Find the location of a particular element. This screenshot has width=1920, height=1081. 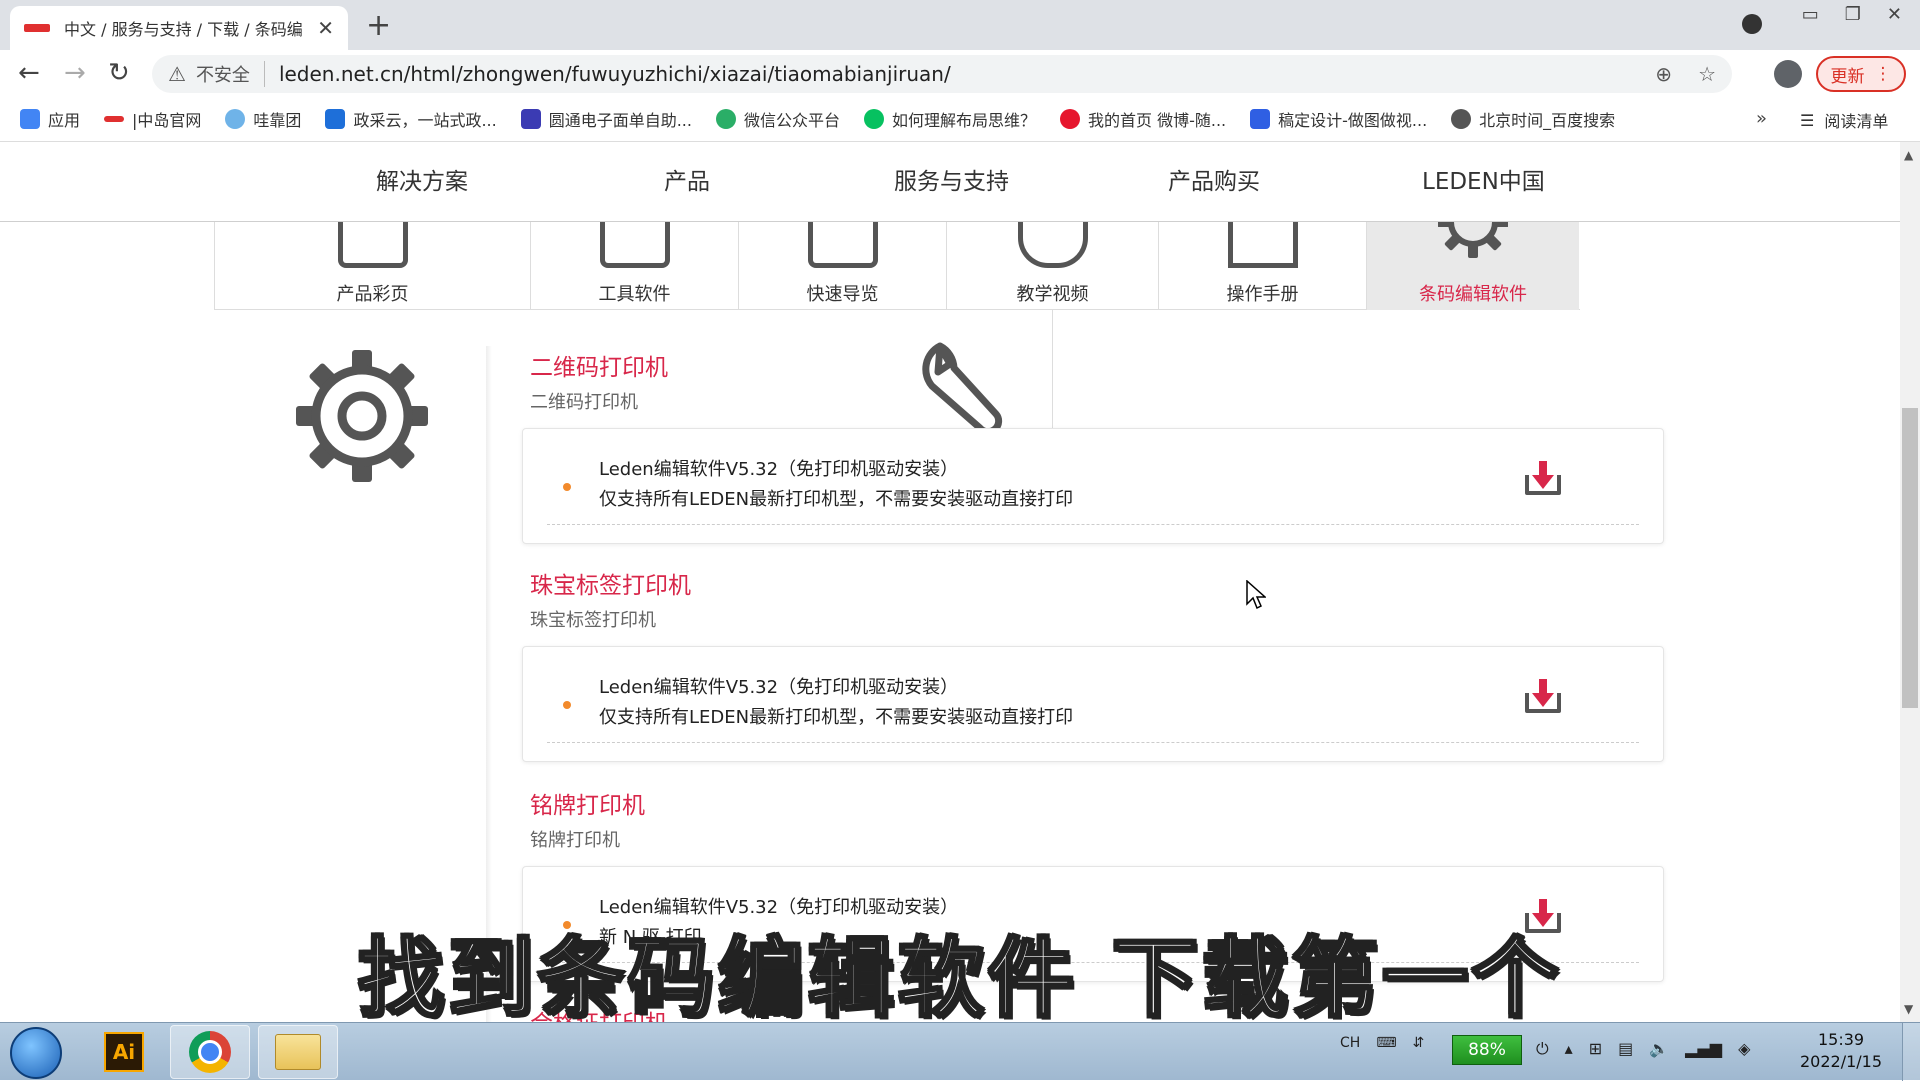

reading-list-button: ☰ 阅读清单 is located at coordinates (1844, 120).